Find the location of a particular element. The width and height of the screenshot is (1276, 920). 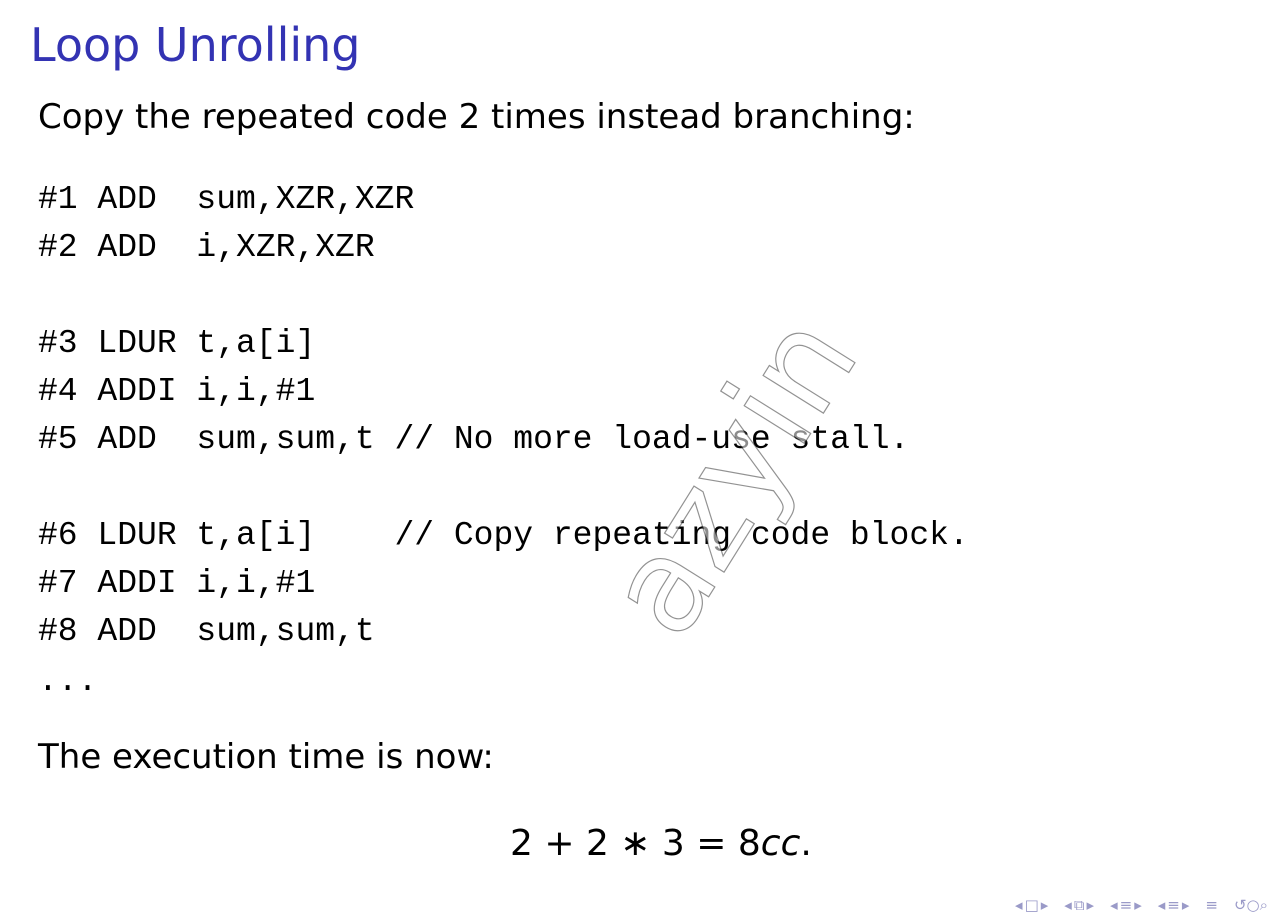

nav-group-subsection: ◂ ≡ ▸ is located at coordinates (1126, 905).